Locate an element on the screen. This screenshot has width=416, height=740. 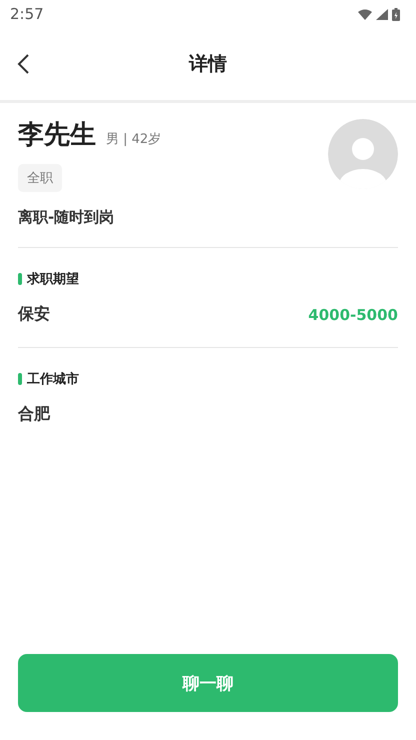
battery-icon is located at coordinates (396, 14).